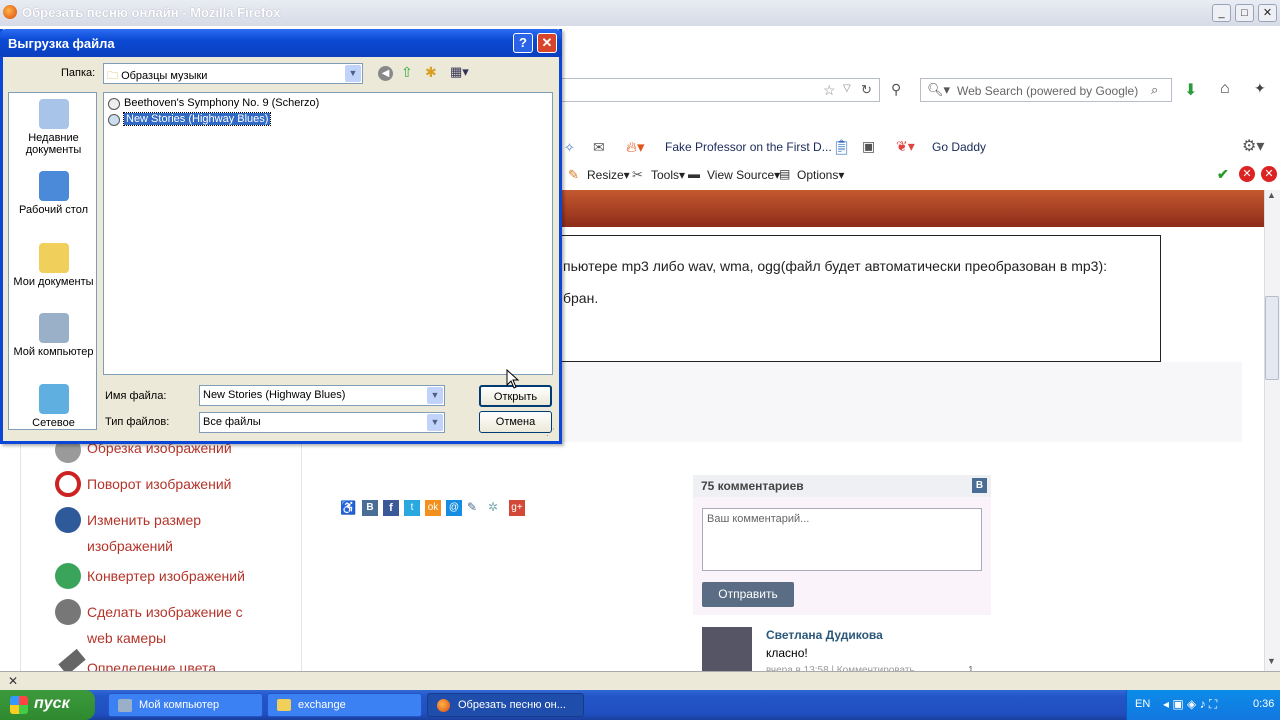  Describe the element at coordinates (190, 119) in the screenshot. I see `list-item-selected: New Stories (Highway Blues)` at that location.